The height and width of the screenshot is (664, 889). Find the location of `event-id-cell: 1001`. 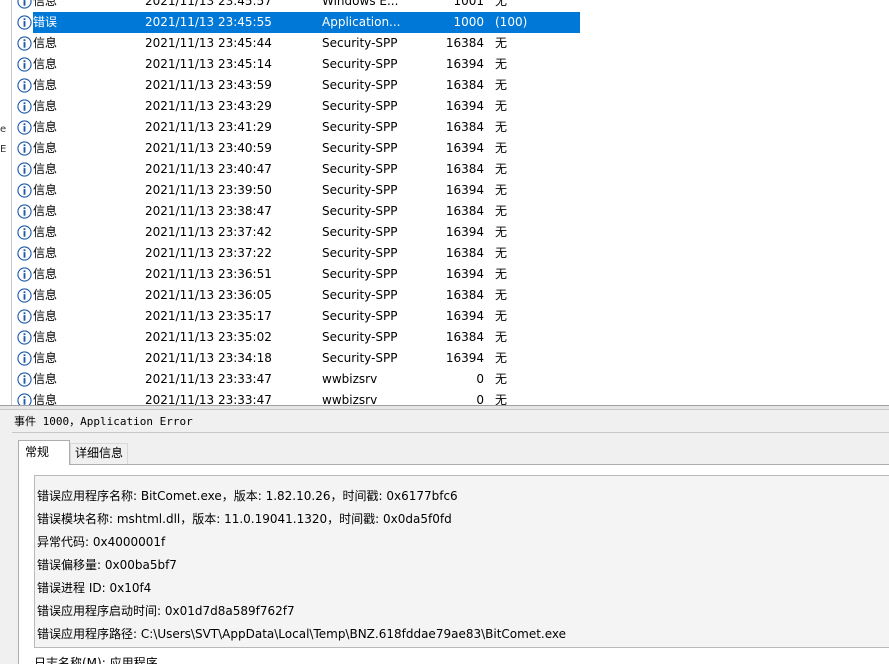

event-id-cell: 1001 is located at coordinates (468, 4).